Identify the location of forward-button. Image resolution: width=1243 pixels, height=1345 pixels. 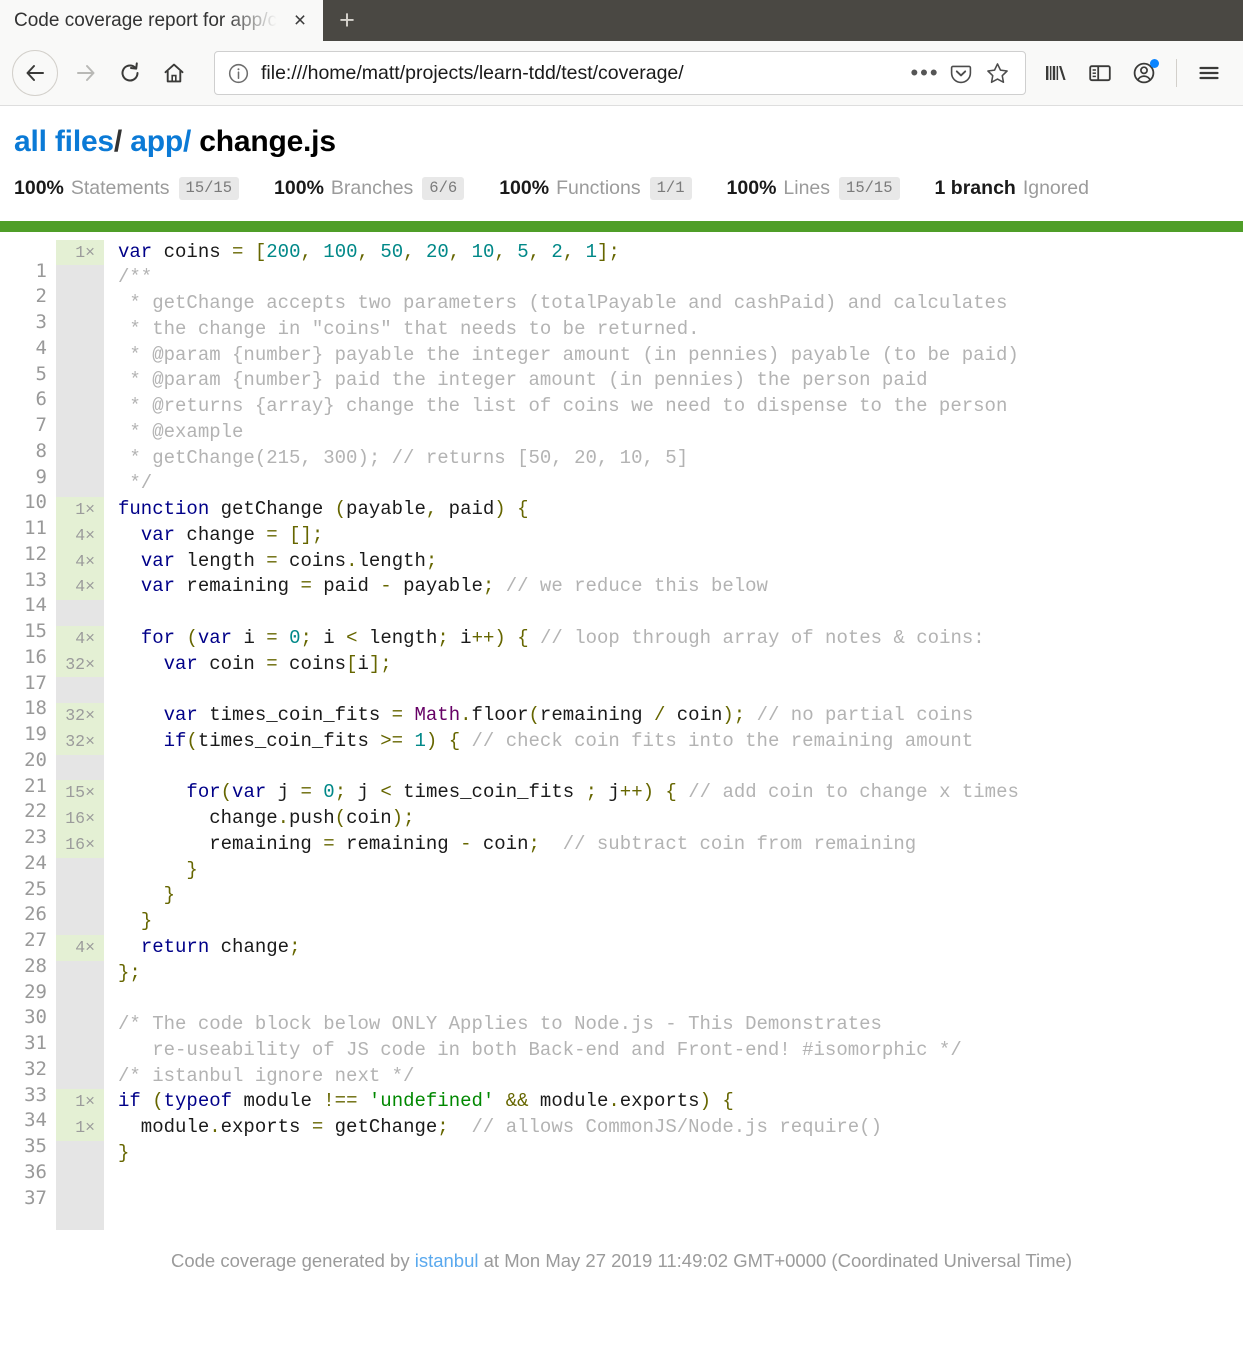
(86, 73).